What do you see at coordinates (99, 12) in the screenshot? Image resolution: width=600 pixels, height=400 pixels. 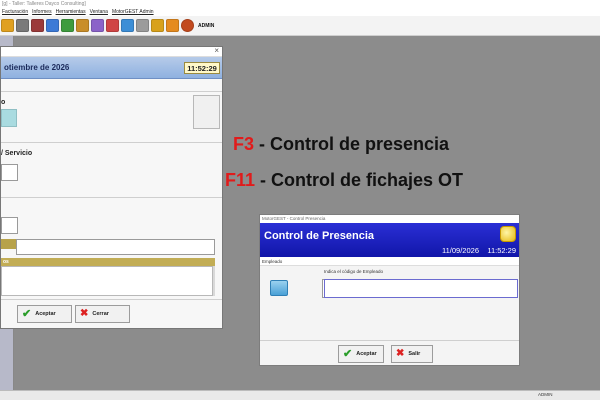 I see `menu-item-ventana: Ventana` at bounding box center [99, 12].